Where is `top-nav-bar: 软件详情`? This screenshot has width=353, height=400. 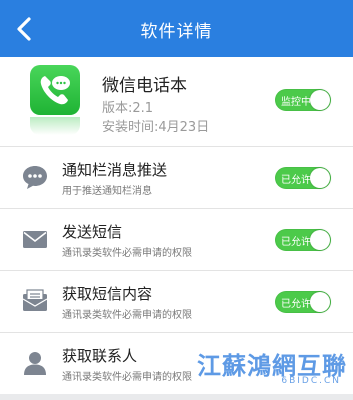 top-nav-bar: 软件详情 is located at coordinates (176, 28).